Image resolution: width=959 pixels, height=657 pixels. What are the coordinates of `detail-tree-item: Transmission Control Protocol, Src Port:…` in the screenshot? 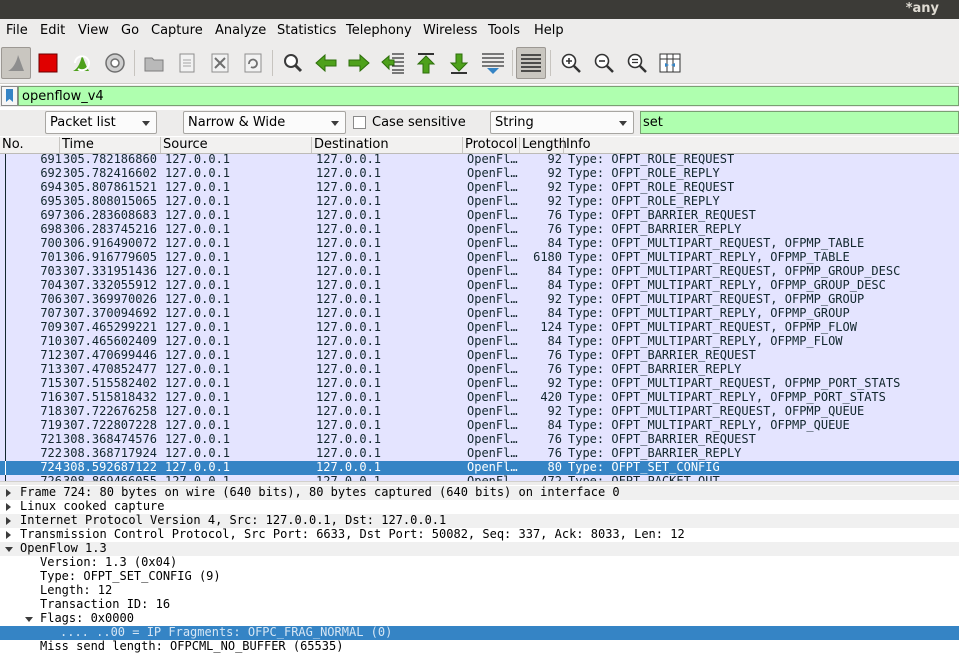 It's located at (479, 535).